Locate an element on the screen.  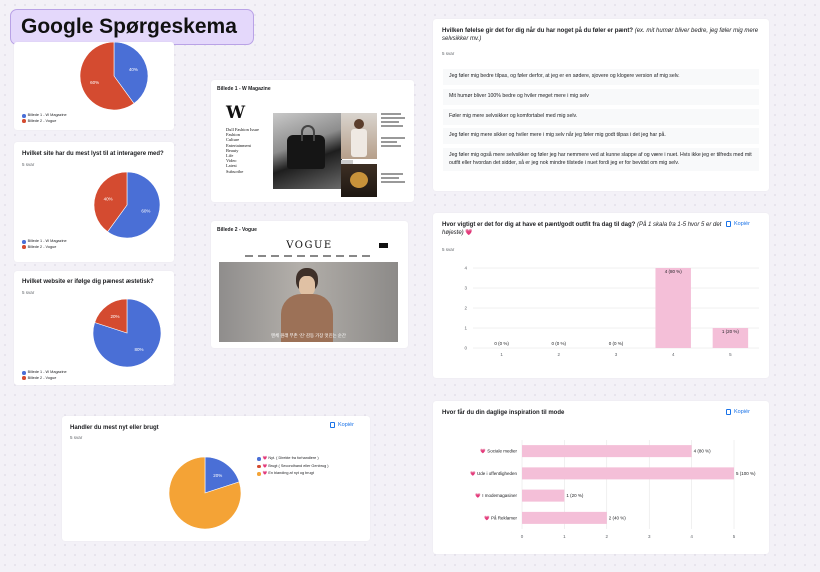
vogue-subscribe-button is located at coordinates (383, 245).